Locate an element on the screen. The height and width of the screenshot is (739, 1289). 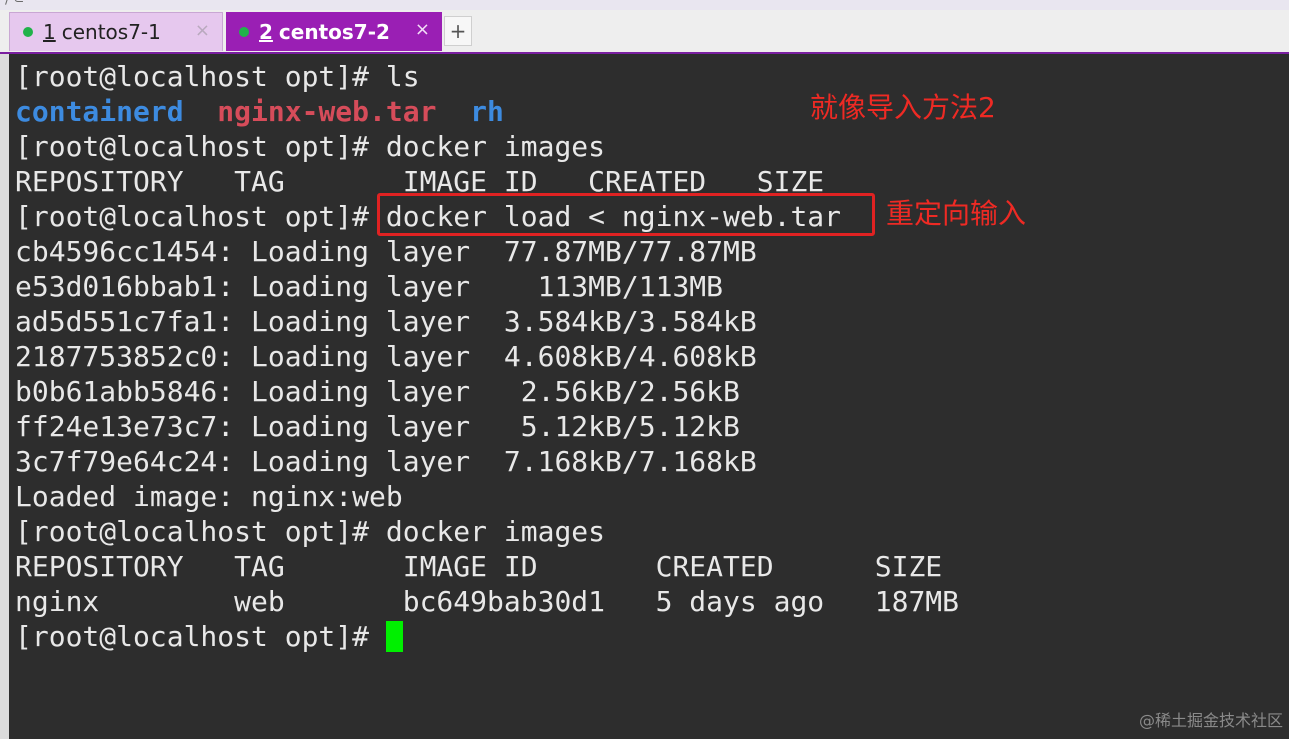
tab-title: centos7-2 is located at coordinates (334, 31).